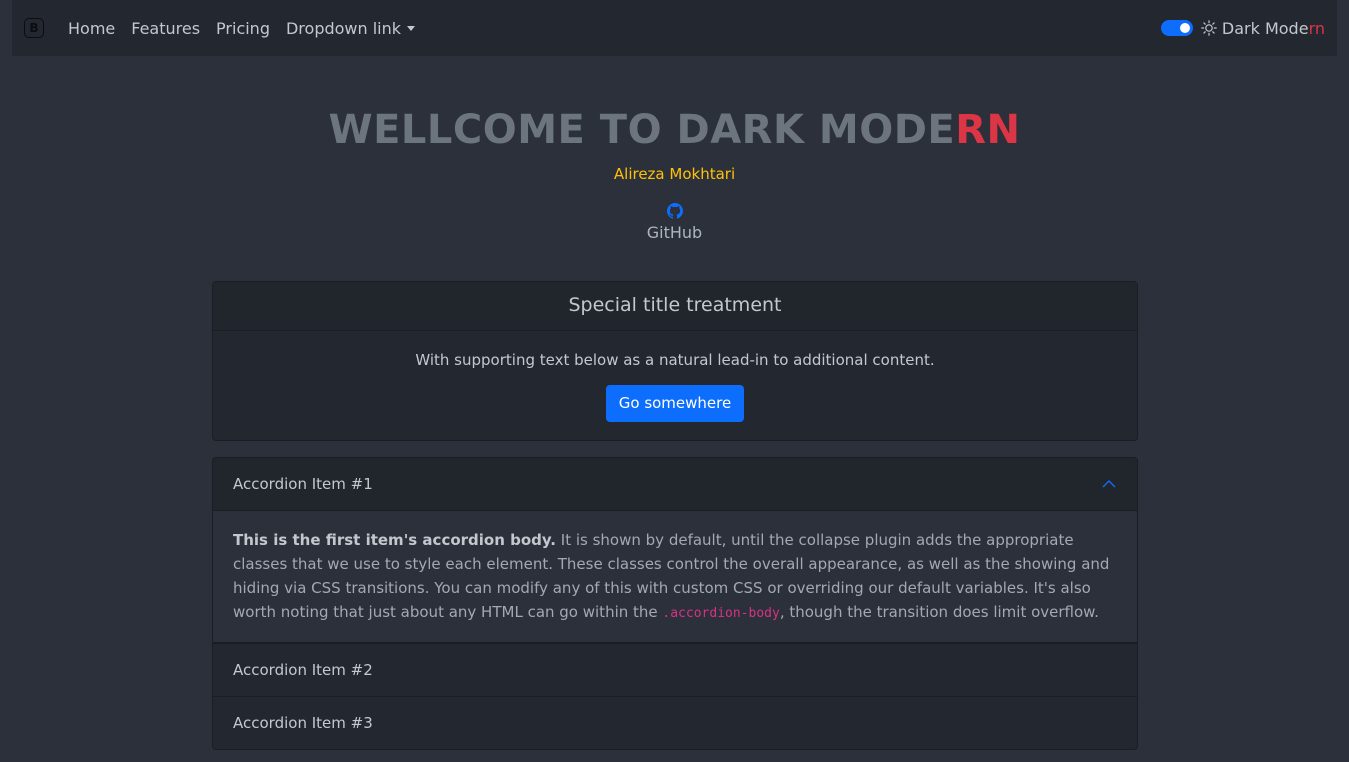 The height and width of the screenshot is (762, 1349). Describe the element at coordinates (674, 232) in the screenshot. I see `github-link: GitHub` at that location.